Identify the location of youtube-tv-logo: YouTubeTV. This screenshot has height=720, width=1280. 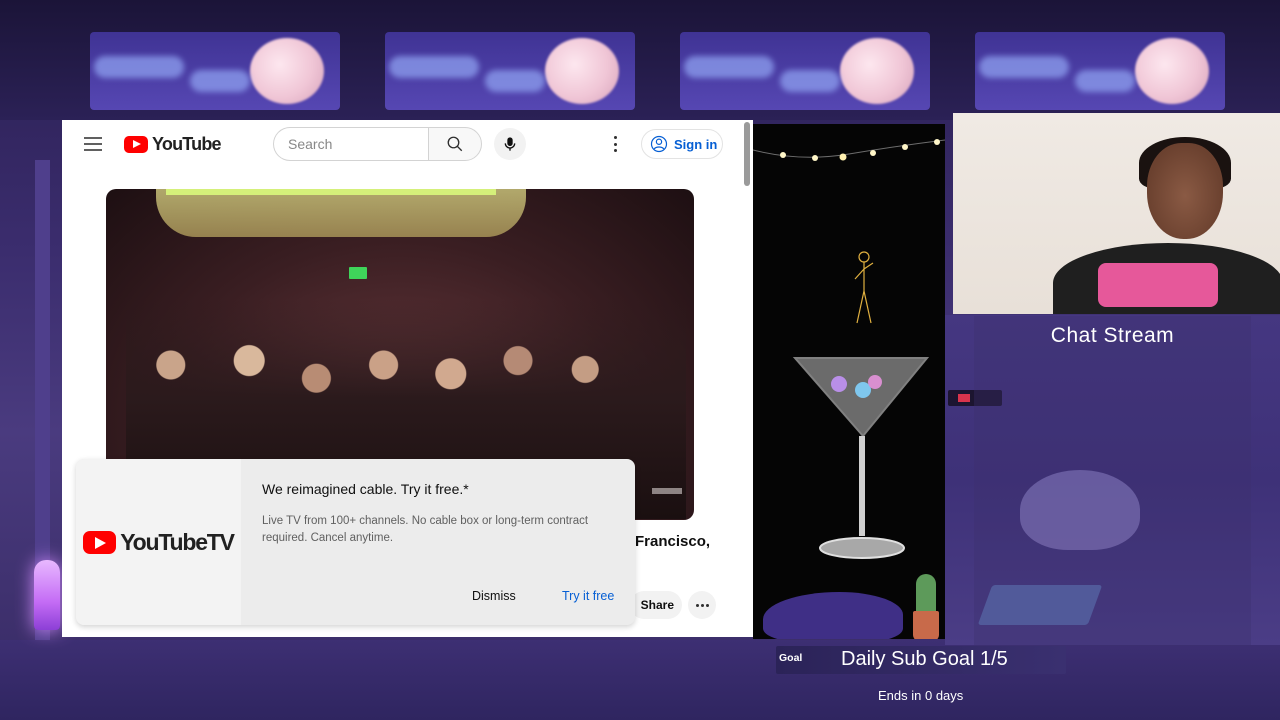
(158, 542).